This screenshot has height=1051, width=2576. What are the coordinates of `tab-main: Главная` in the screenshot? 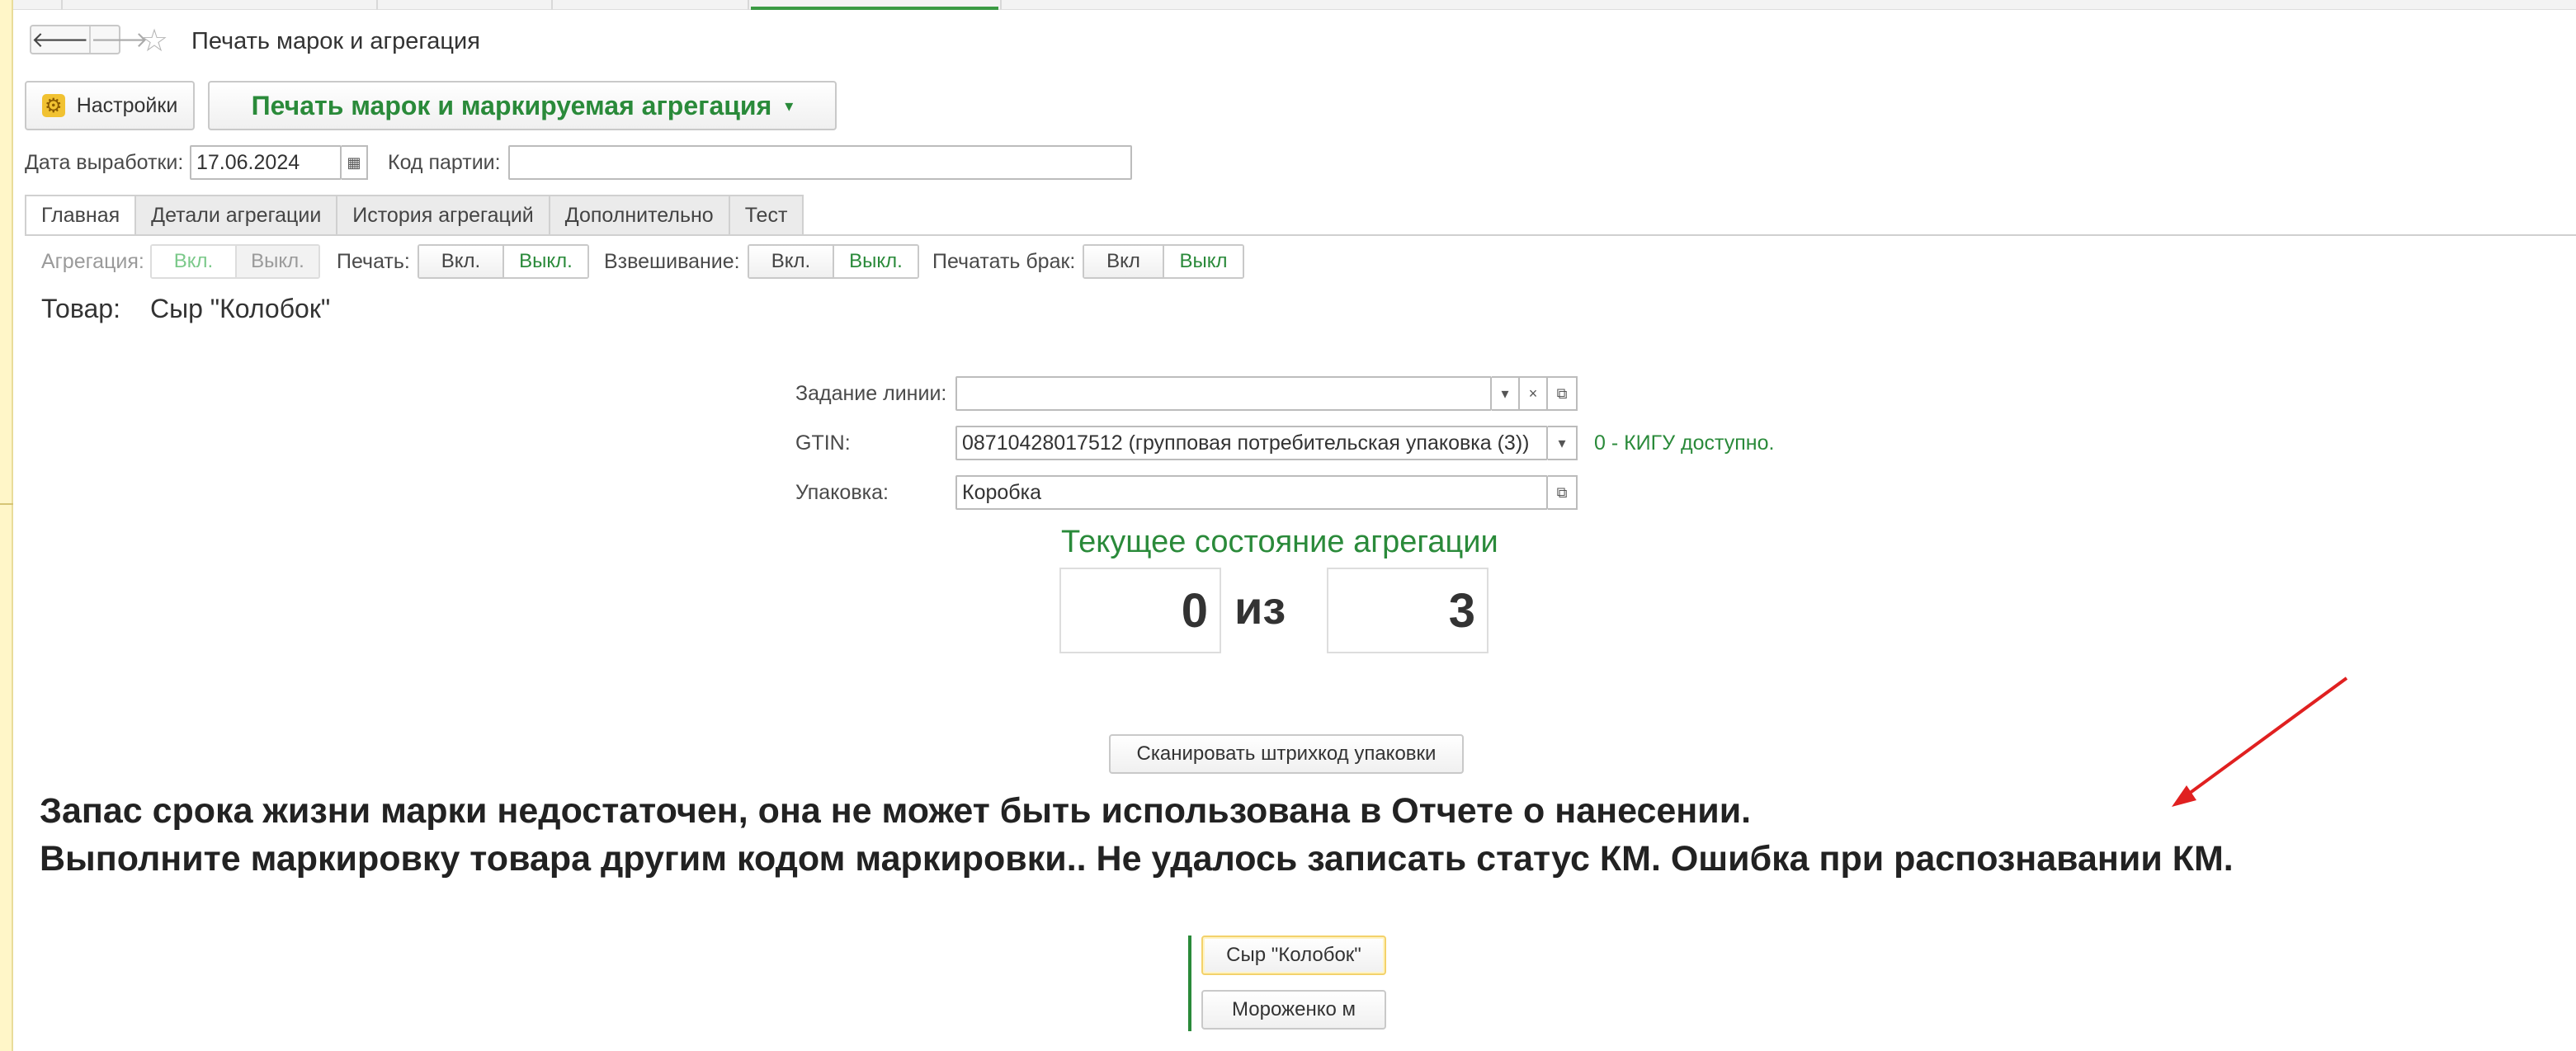 It's located at (80, 216).